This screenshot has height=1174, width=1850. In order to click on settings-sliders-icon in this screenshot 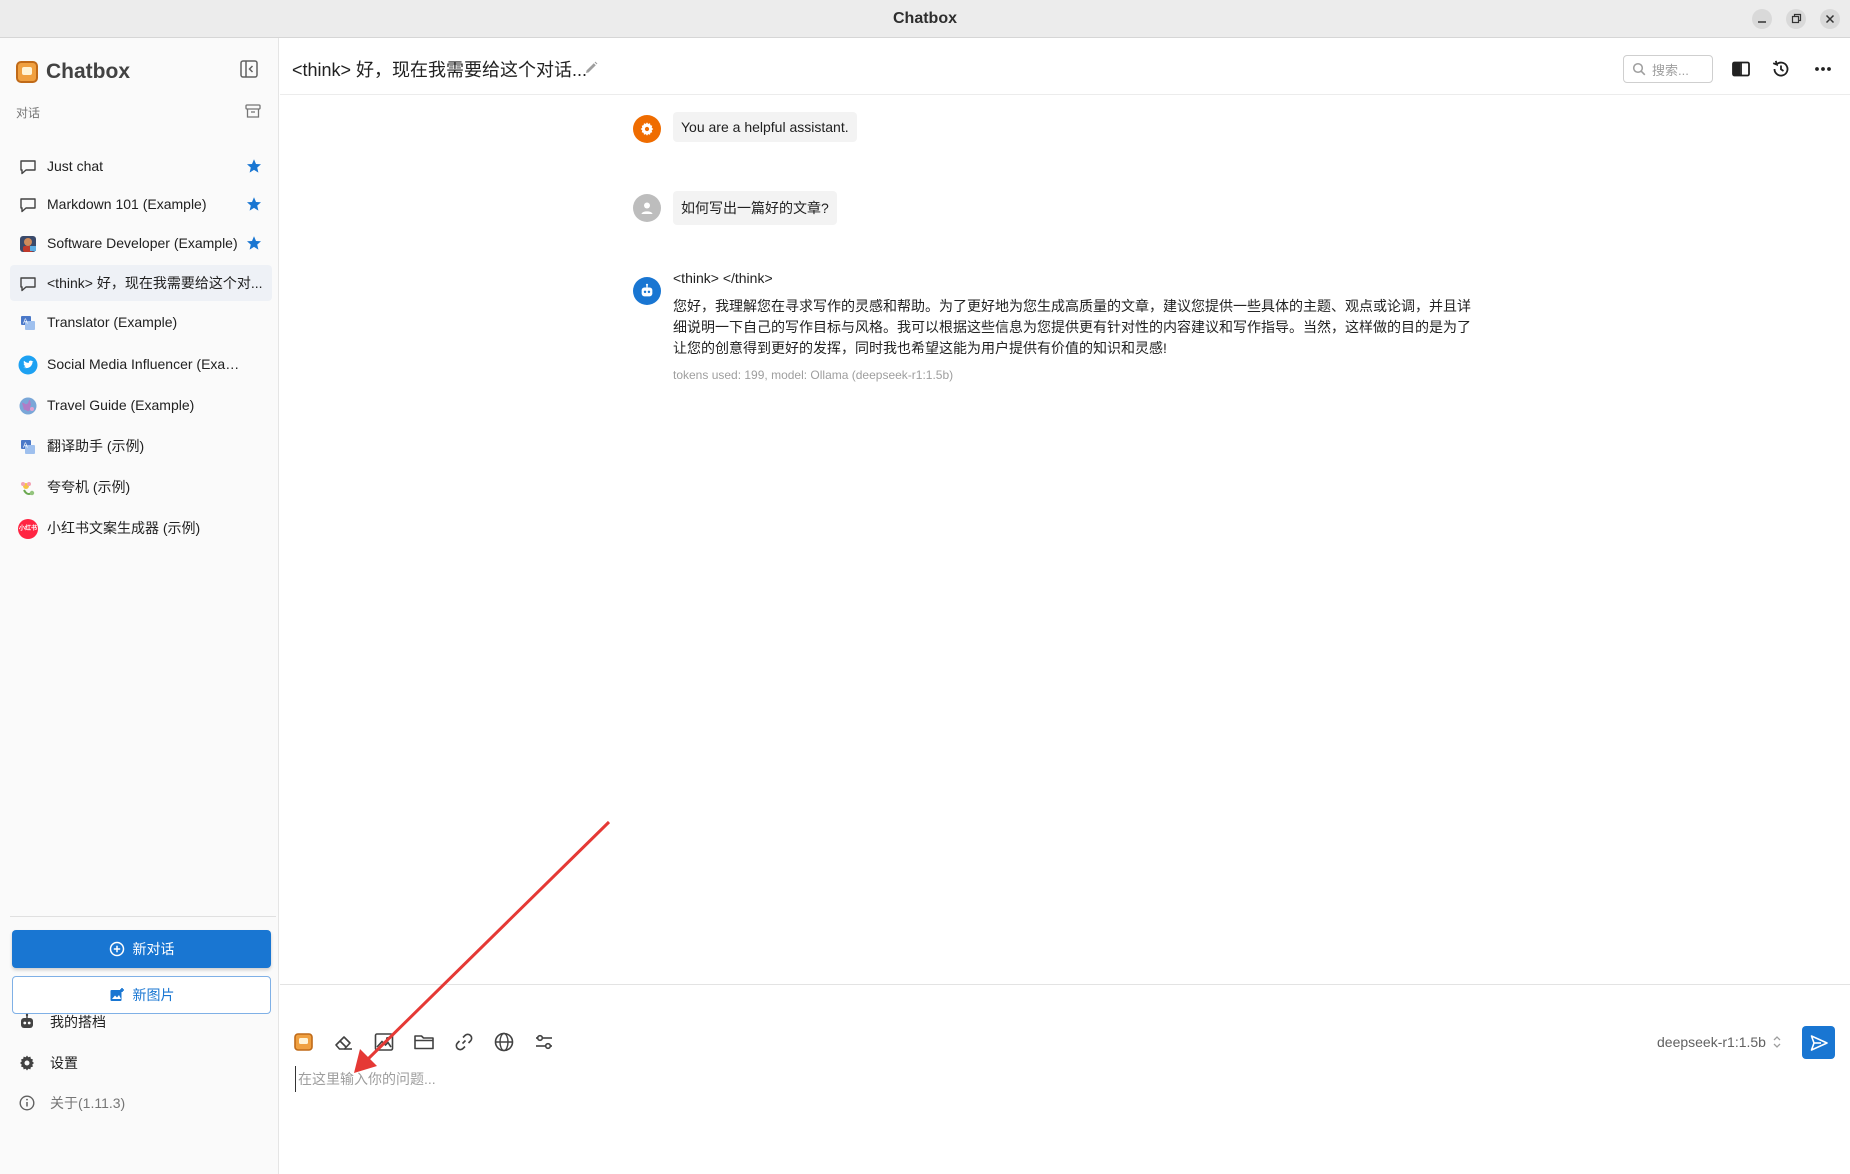, I will do `click(544, 1042)`.